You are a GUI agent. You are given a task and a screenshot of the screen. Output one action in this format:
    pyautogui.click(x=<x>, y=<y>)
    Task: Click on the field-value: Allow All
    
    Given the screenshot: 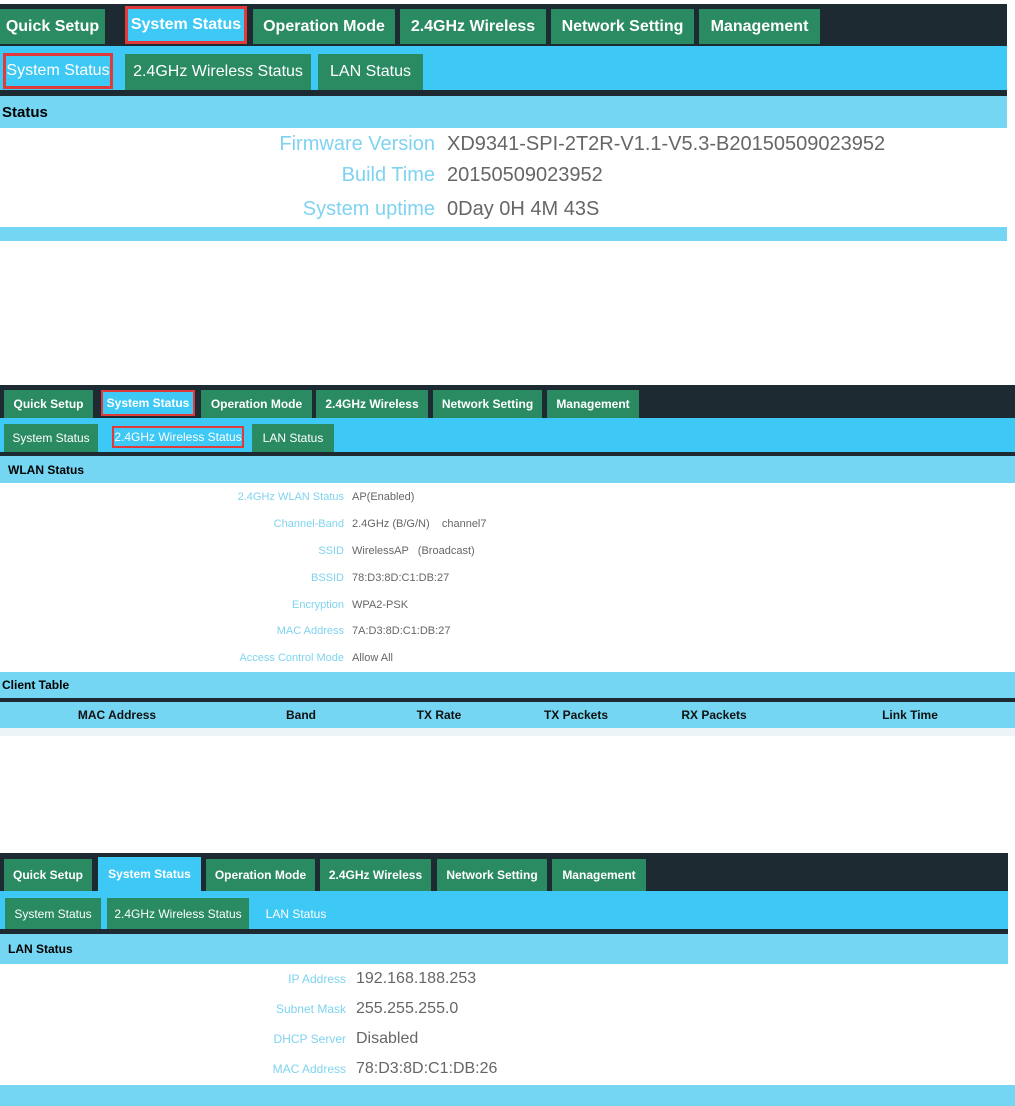 What is the action you would take?
    pyautogui.click(x=372, y=658)
    